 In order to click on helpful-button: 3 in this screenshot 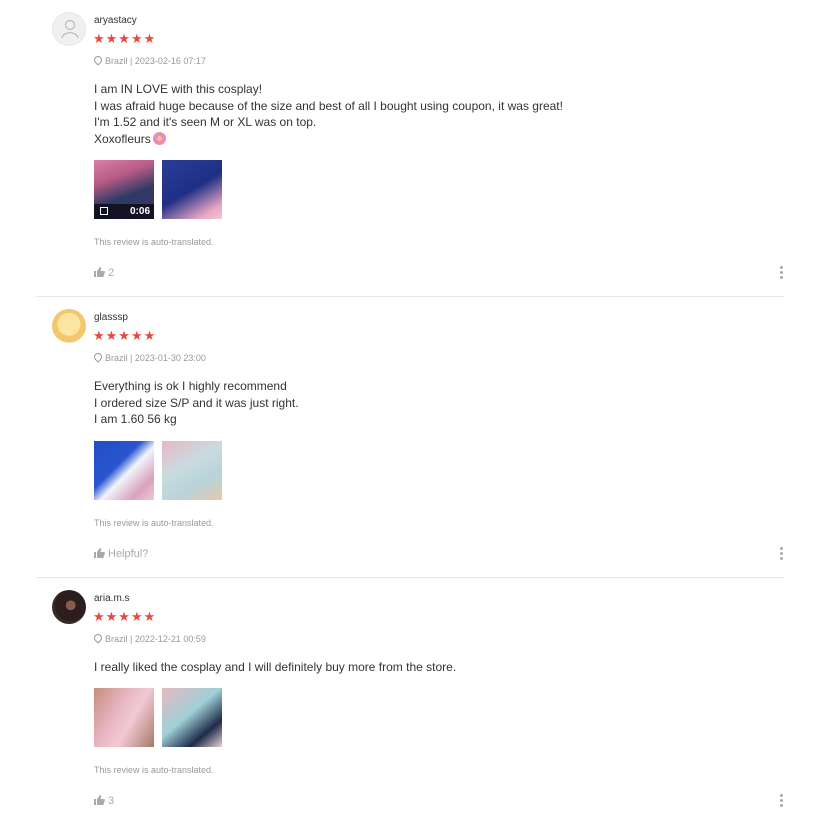, I will do `click(104, 801)`.